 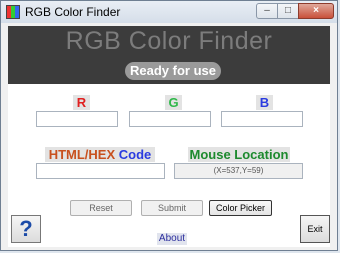 I want to click on help-icon: ?, so click(x=26, y=228).